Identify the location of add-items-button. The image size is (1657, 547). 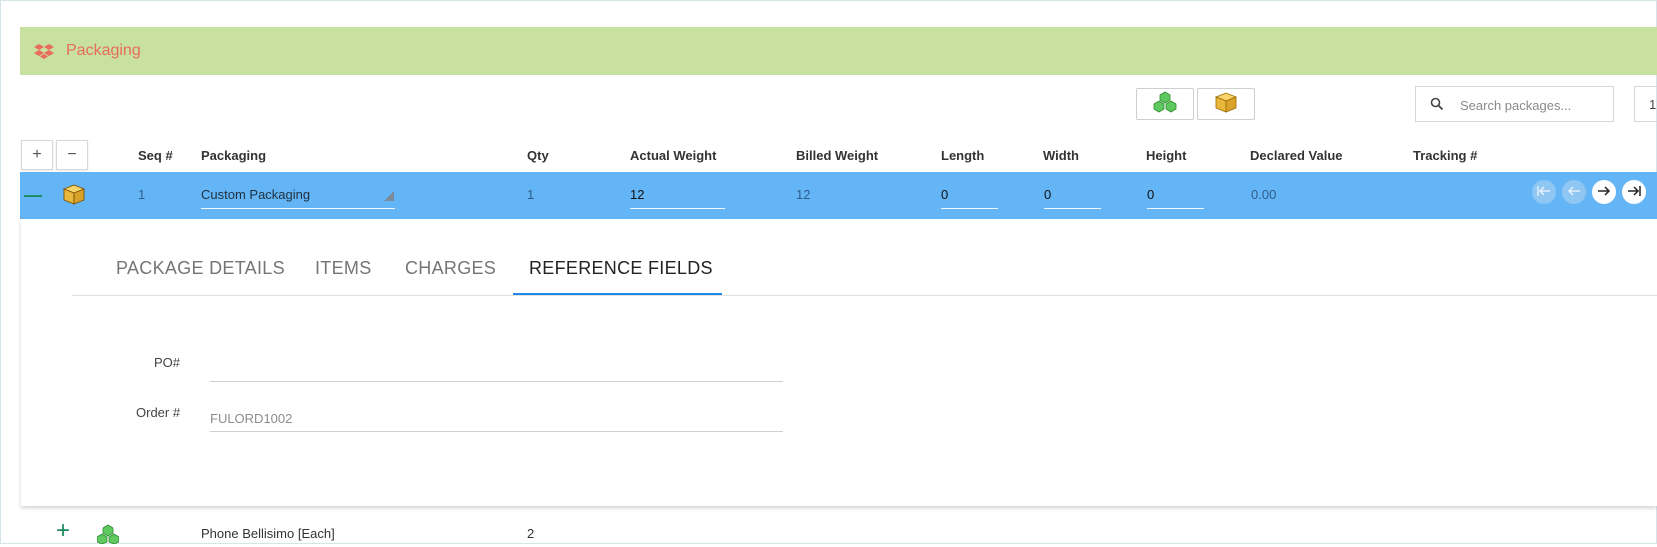
(1165, 104).